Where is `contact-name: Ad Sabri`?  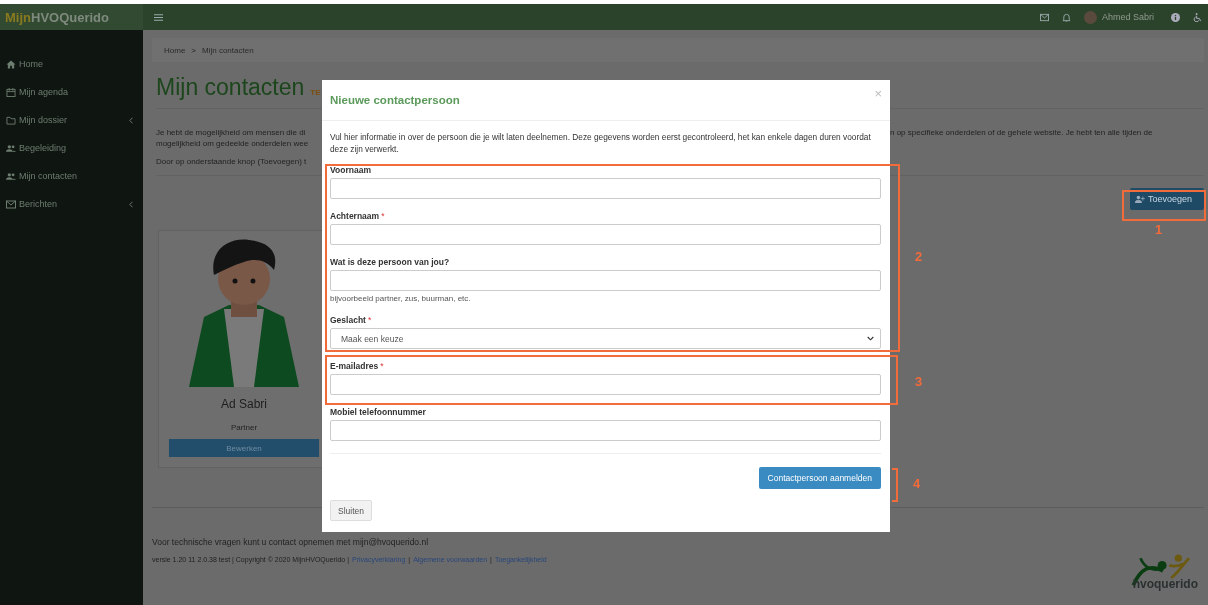
contact-name: Ad Sabri is located at coordinates (244, 404).